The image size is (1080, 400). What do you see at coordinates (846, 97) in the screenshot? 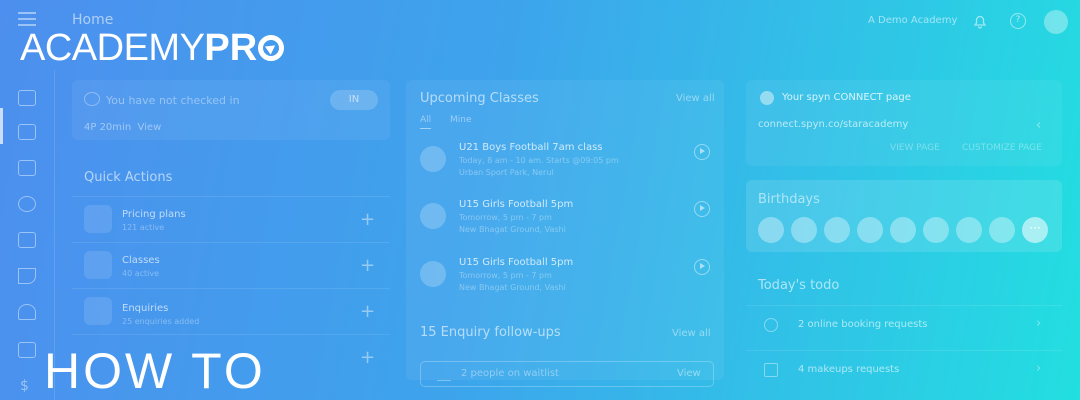
I see `connect-title: Your spyn CONNECT page` at bounding box center [846, 97].